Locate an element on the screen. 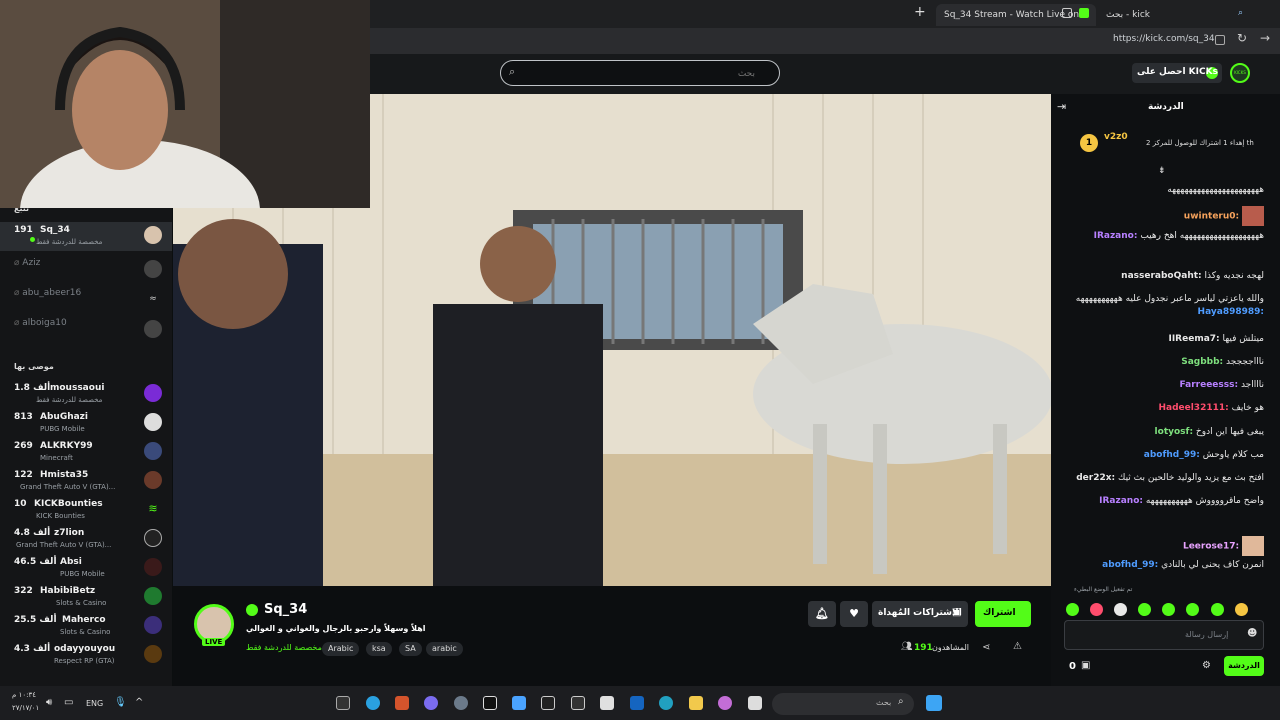 This screenshot has width=1280, height=720. mic-icon: 🎙︎ is located at coordinates (120, 702).